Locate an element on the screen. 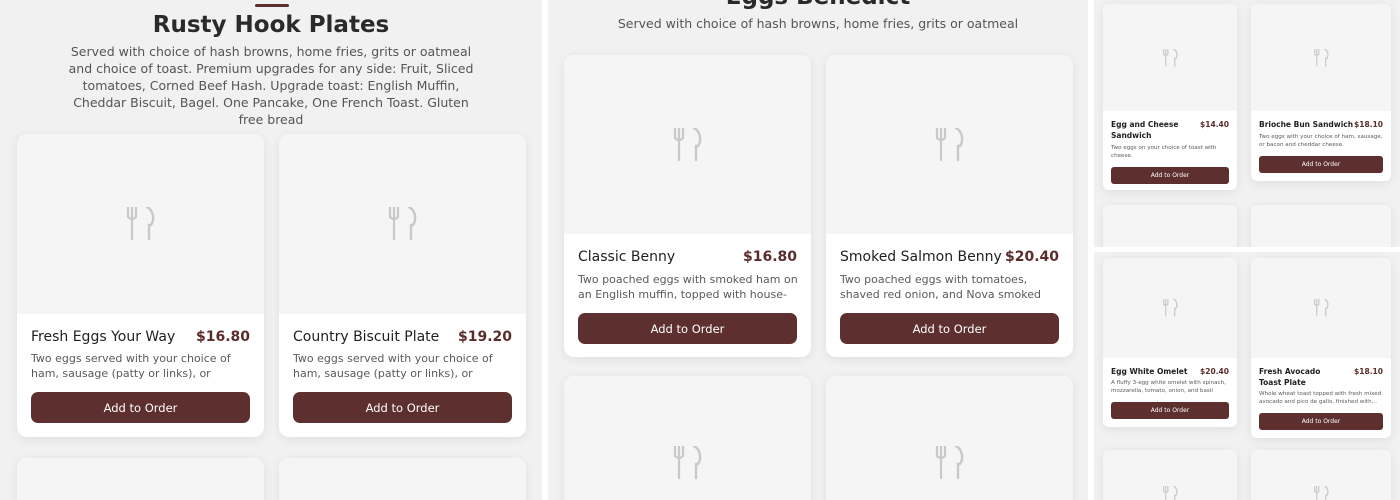 The height and width of the screenshot is (500, 1400). item-name: Smoked Salmon Benny is located at coordinates (921, 257).